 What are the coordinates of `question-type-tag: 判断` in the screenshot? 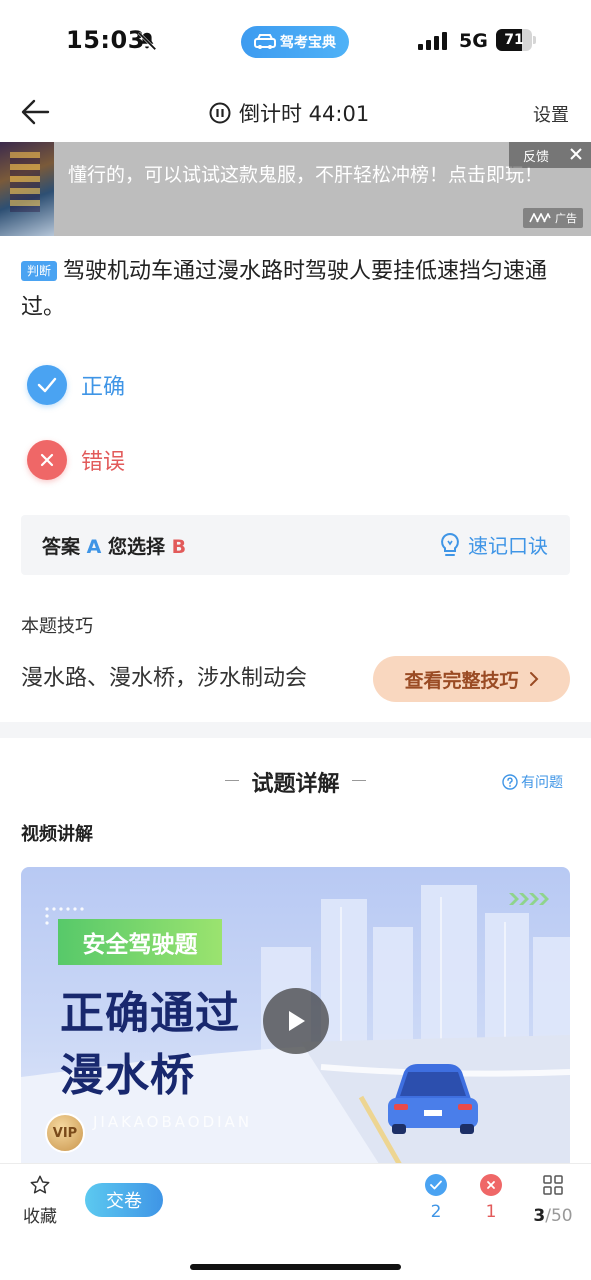 It's located at (39, 271).